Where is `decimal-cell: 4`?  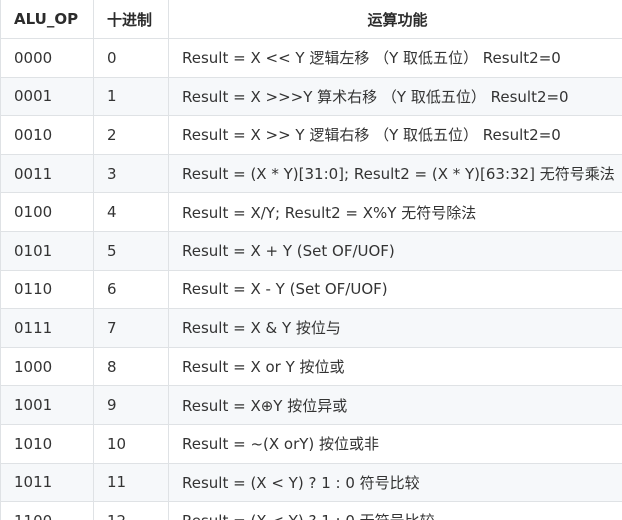
decimal-cell: 4 is located at coordinates (131, 212).